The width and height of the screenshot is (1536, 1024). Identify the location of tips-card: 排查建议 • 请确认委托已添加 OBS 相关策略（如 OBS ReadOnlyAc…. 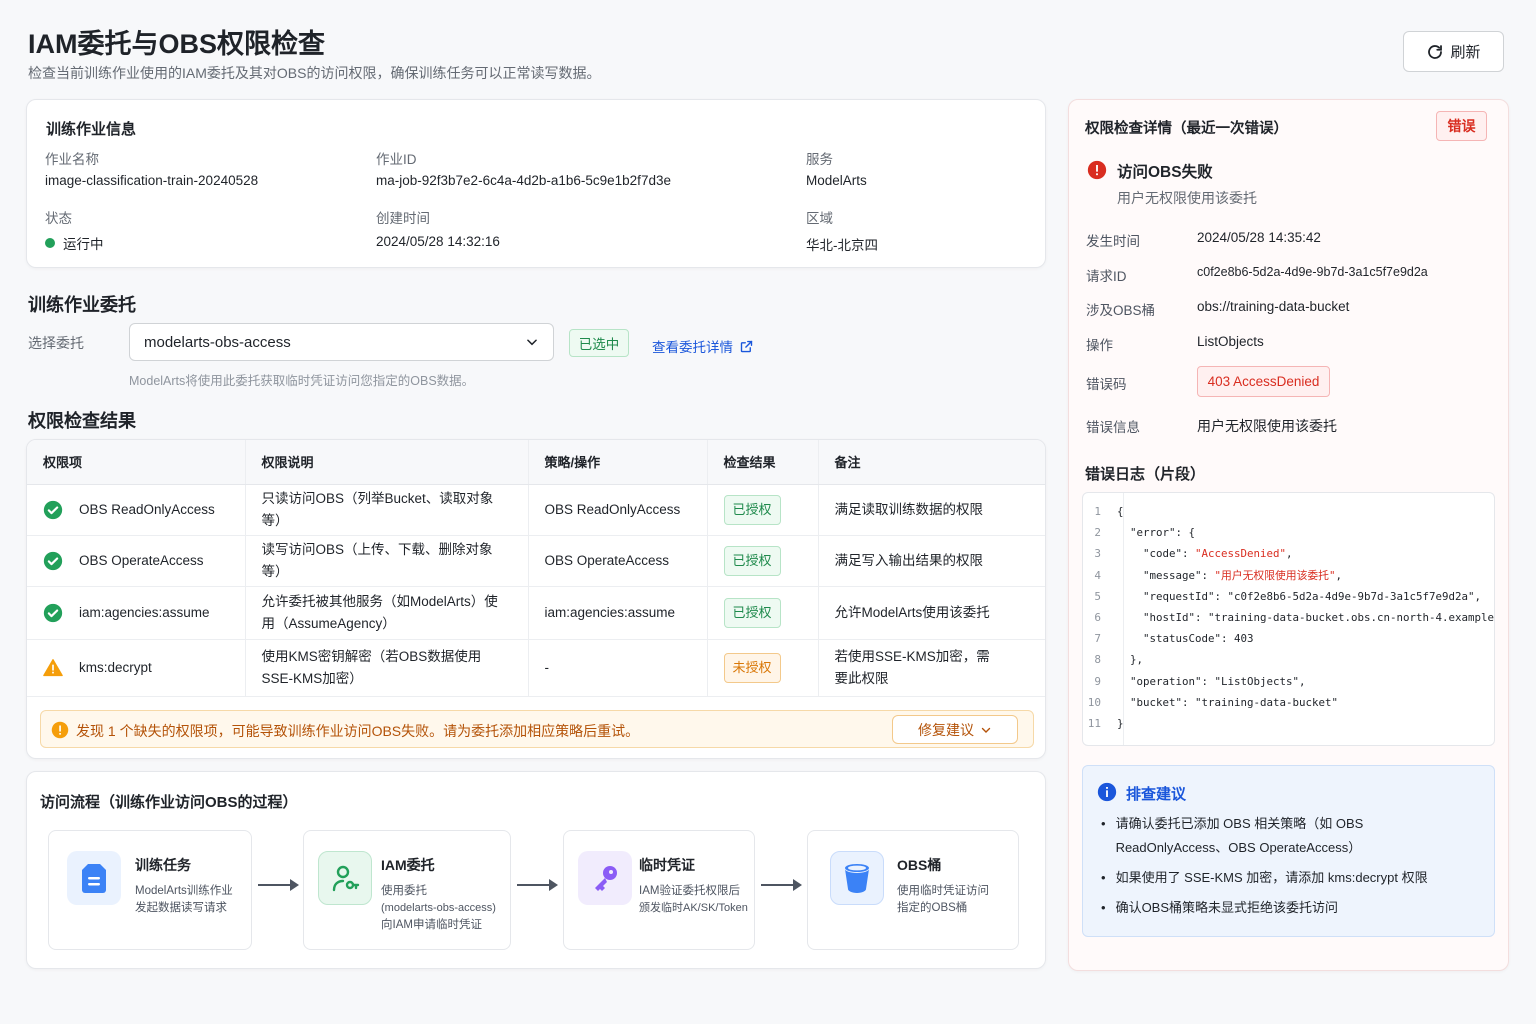
(1288, 851).